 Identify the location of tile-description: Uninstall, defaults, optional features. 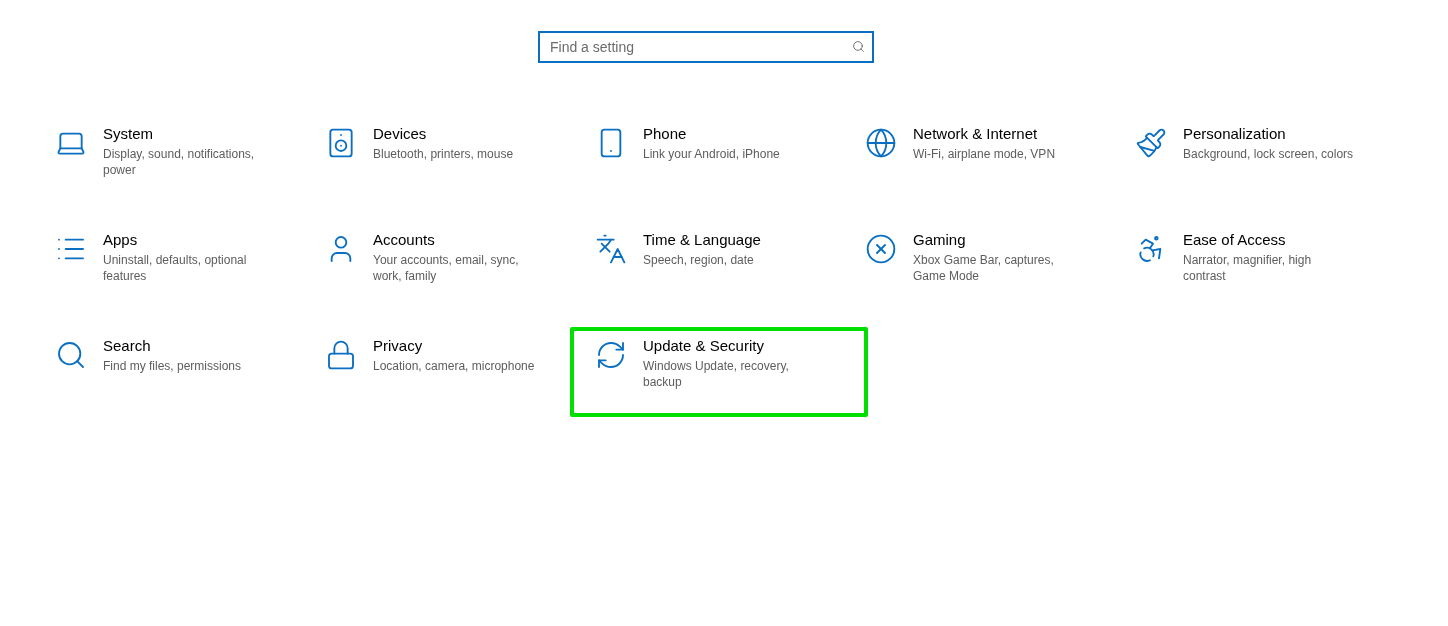
(175, 268).